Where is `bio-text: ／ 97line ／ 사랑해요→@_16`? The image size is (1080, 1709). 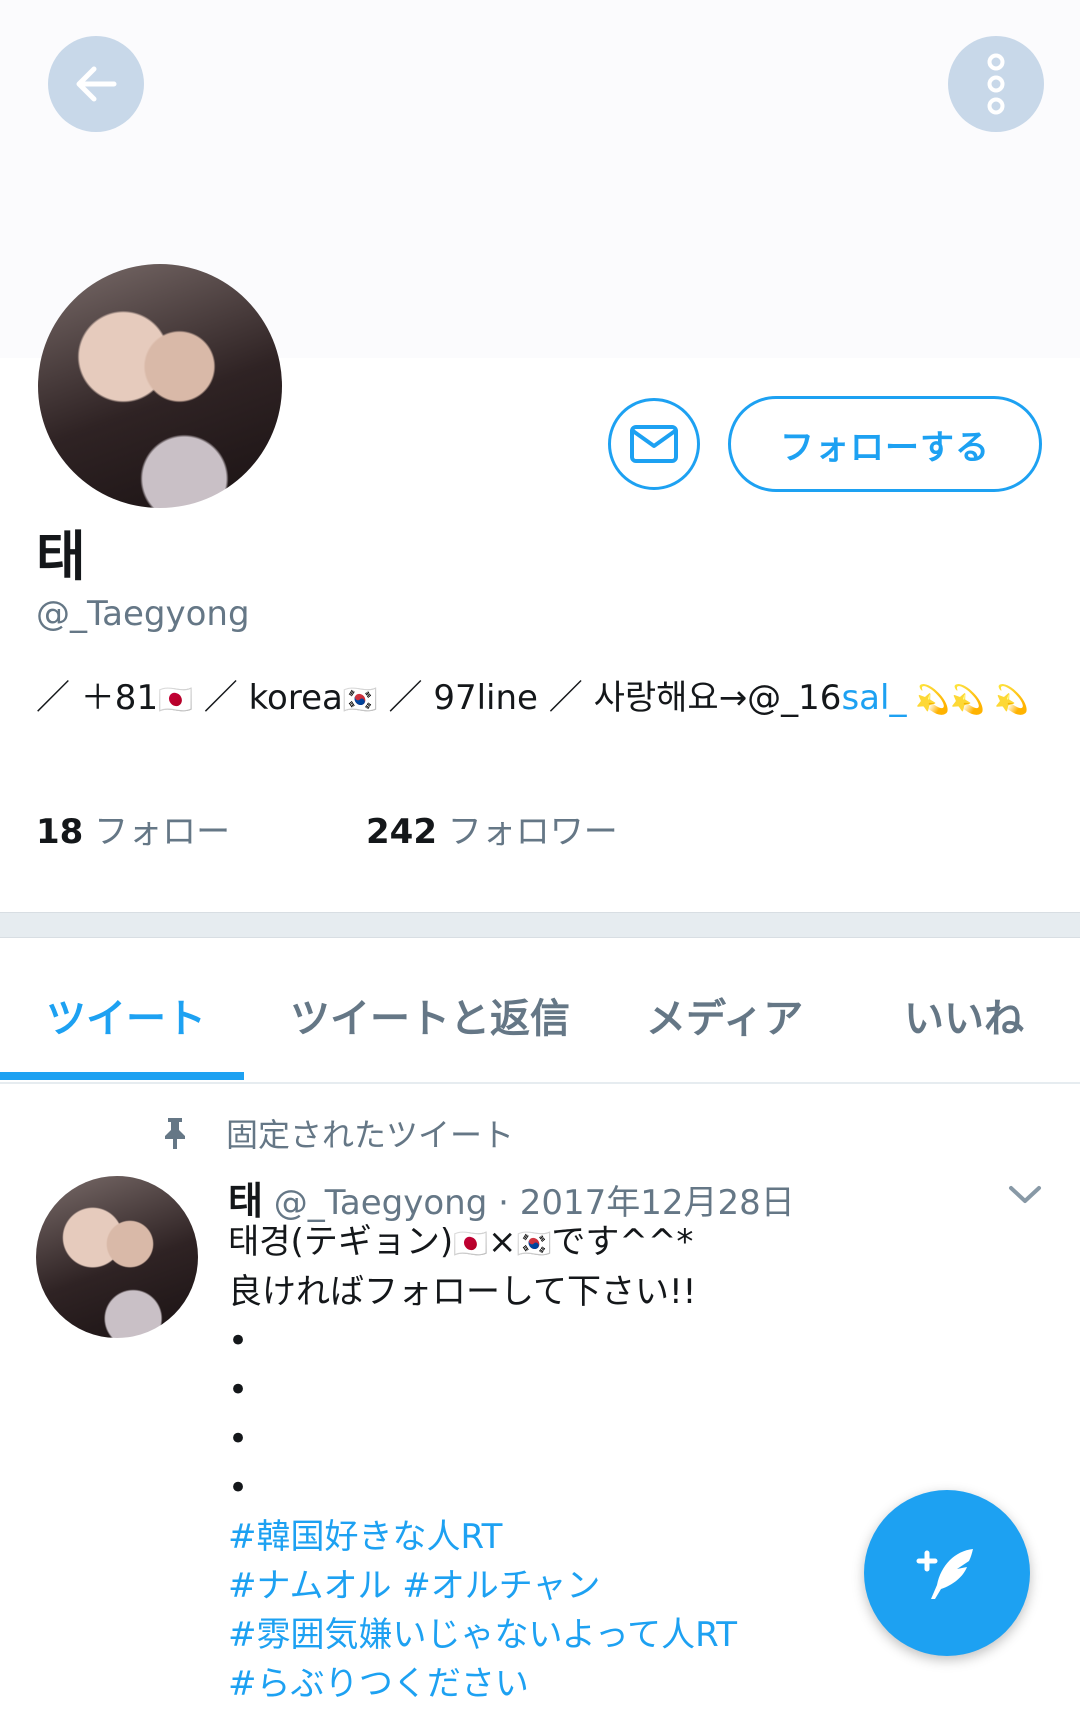 bio-text: ／ 97line ／ 사랑해요→@_16 is located at coordinates (609, 698).